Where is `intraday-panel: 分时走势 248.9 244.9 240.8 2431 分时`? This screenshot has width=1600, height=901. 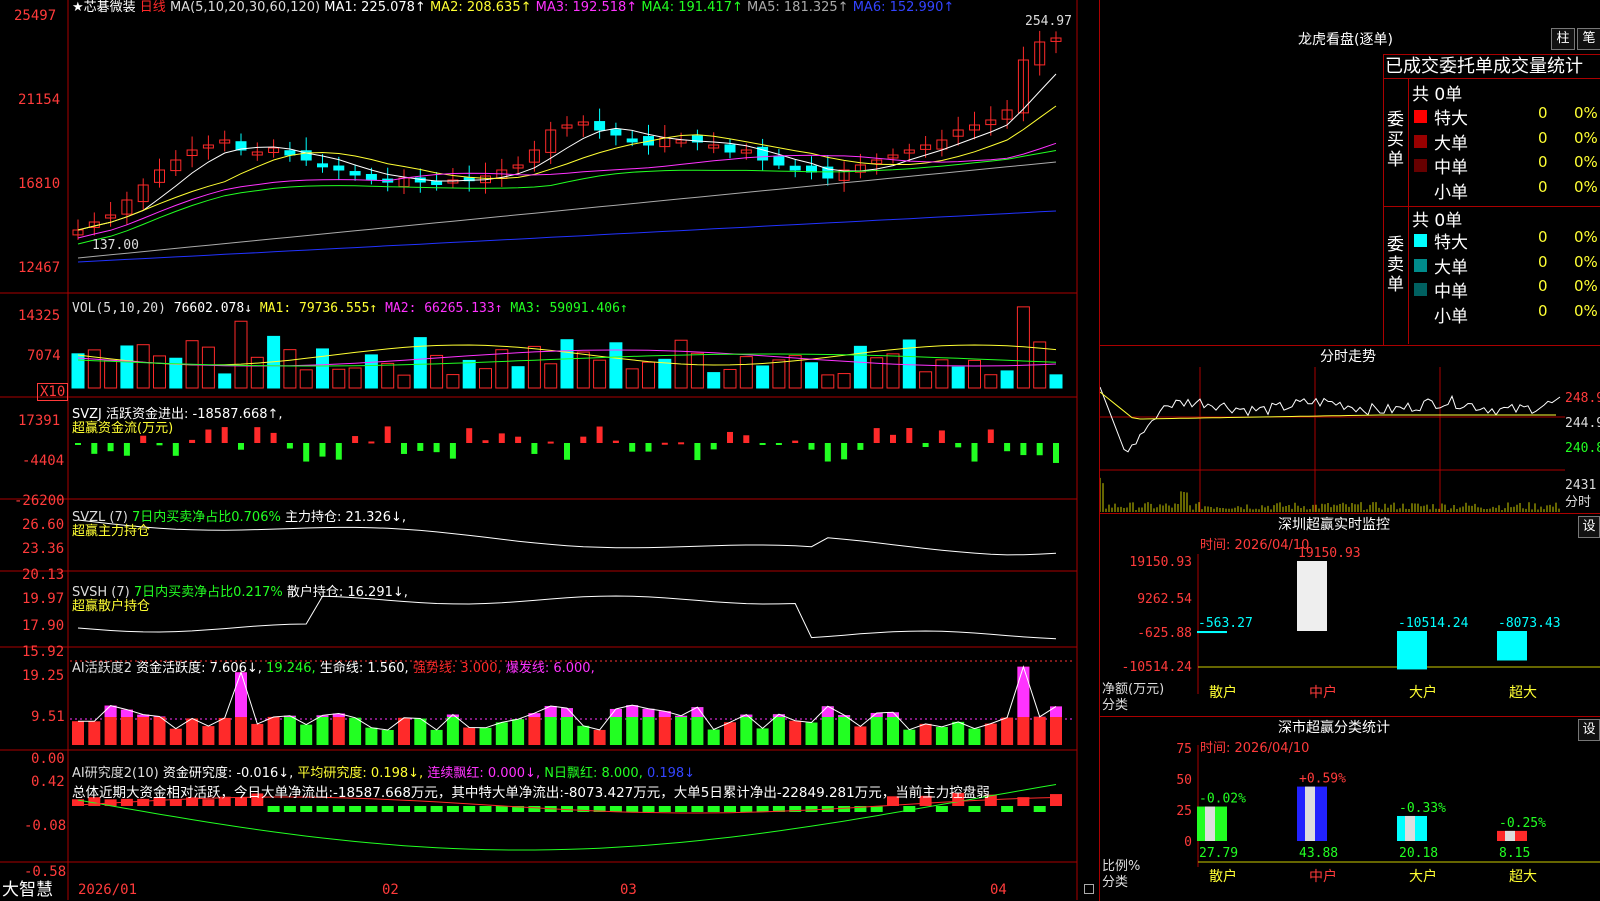 intraday-panel: 分时走势 248.9 244.9 240.8 2431 分时 is located at coordinates (1349, 429).